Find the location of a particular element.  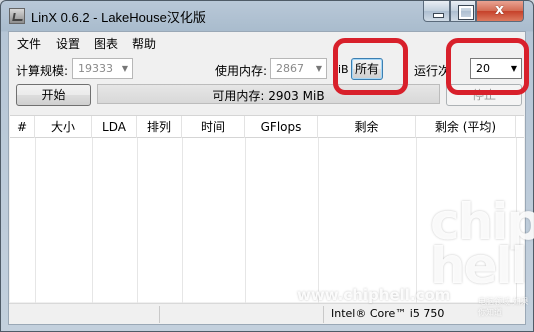

chiphell-url: www.chiphell.com is located at coordinates (374, 295).